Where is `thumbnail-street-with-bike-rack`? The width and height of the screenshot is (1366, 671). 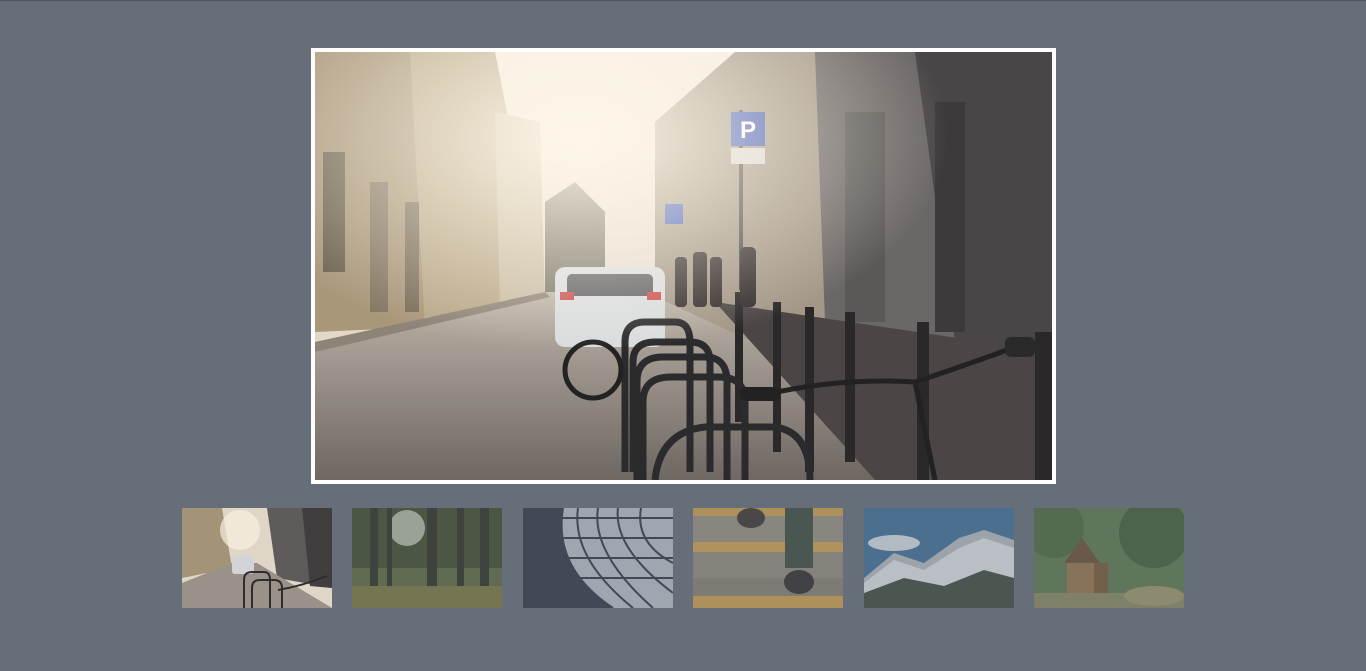
thumbnail-street-with-bike-rack is located at coordinates (257, 558).